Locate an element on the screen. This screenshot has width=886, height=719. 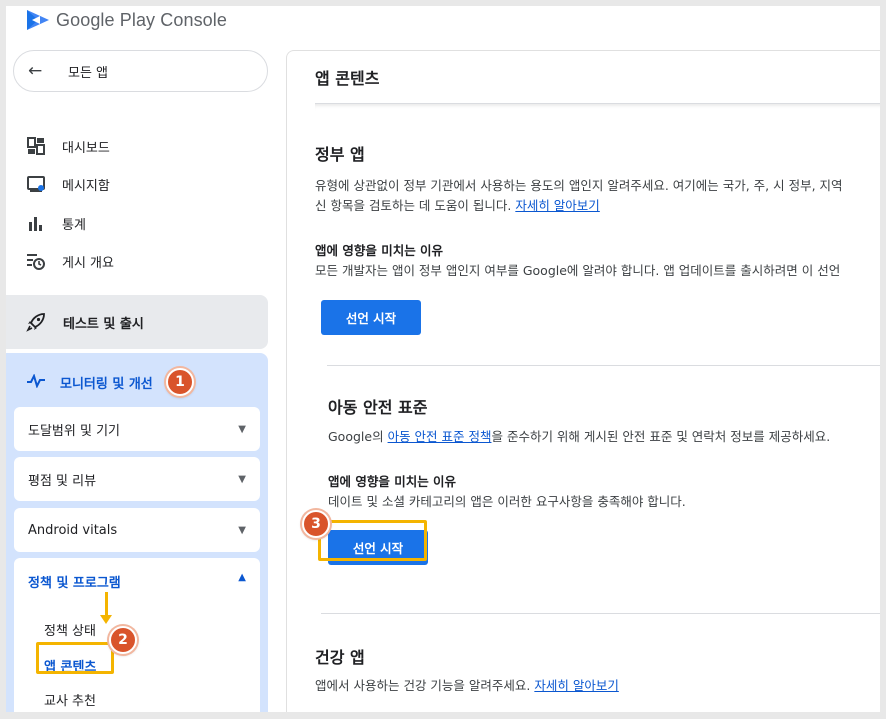
publishing-overview-icon is located at coordinates (36, 261).